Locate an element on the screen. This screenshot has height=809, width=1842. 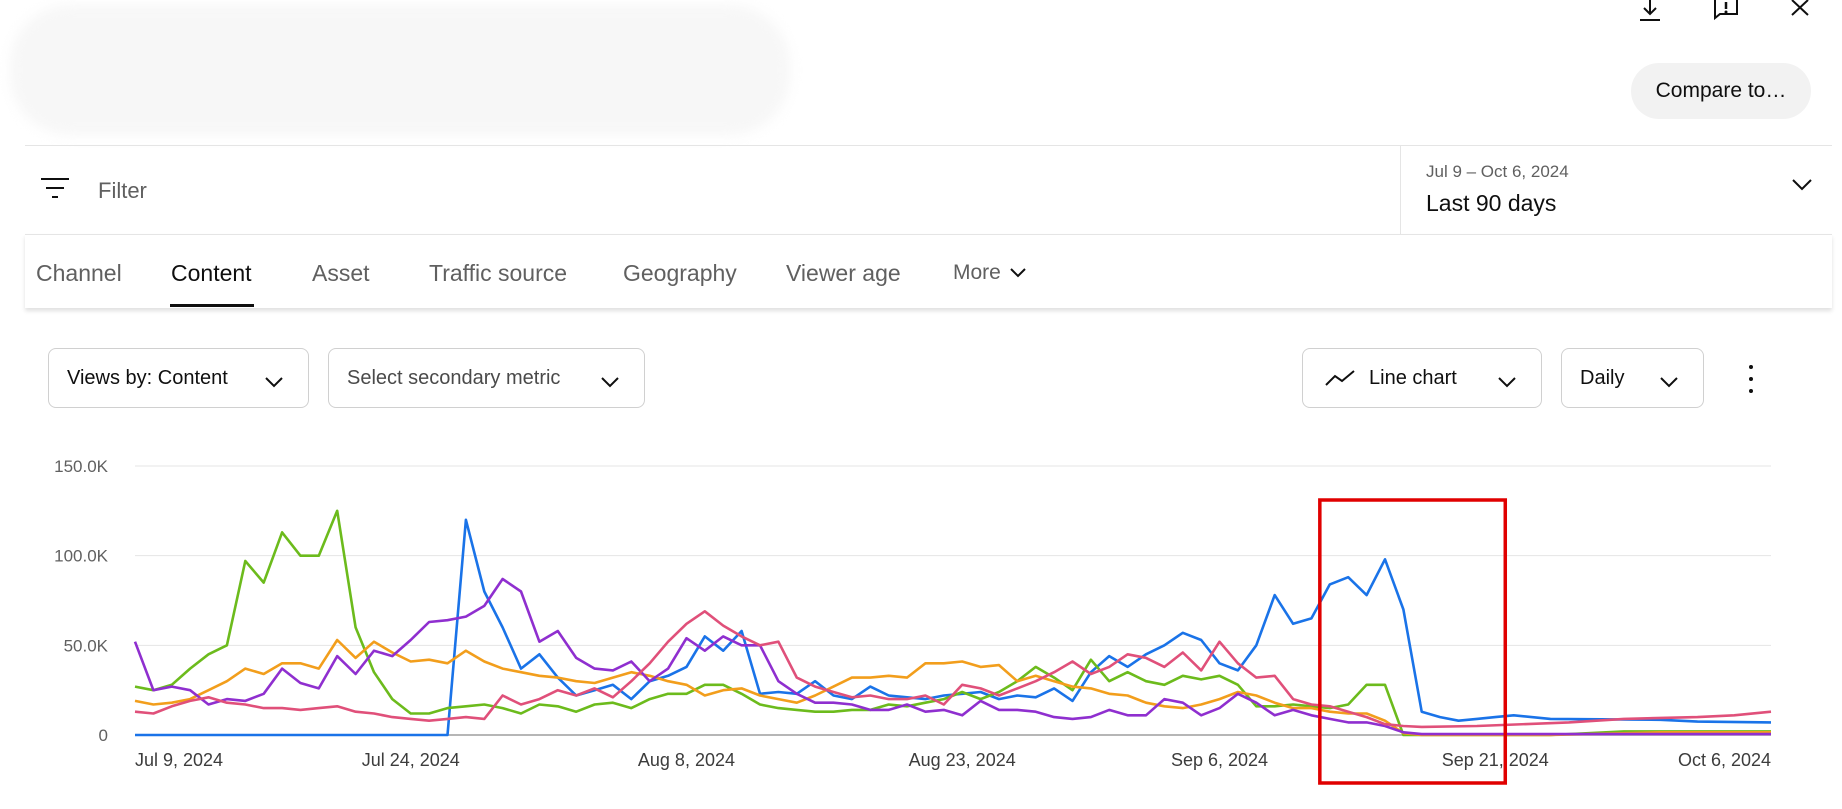
tab-asset: Asset is located at coordinates (341, 273).